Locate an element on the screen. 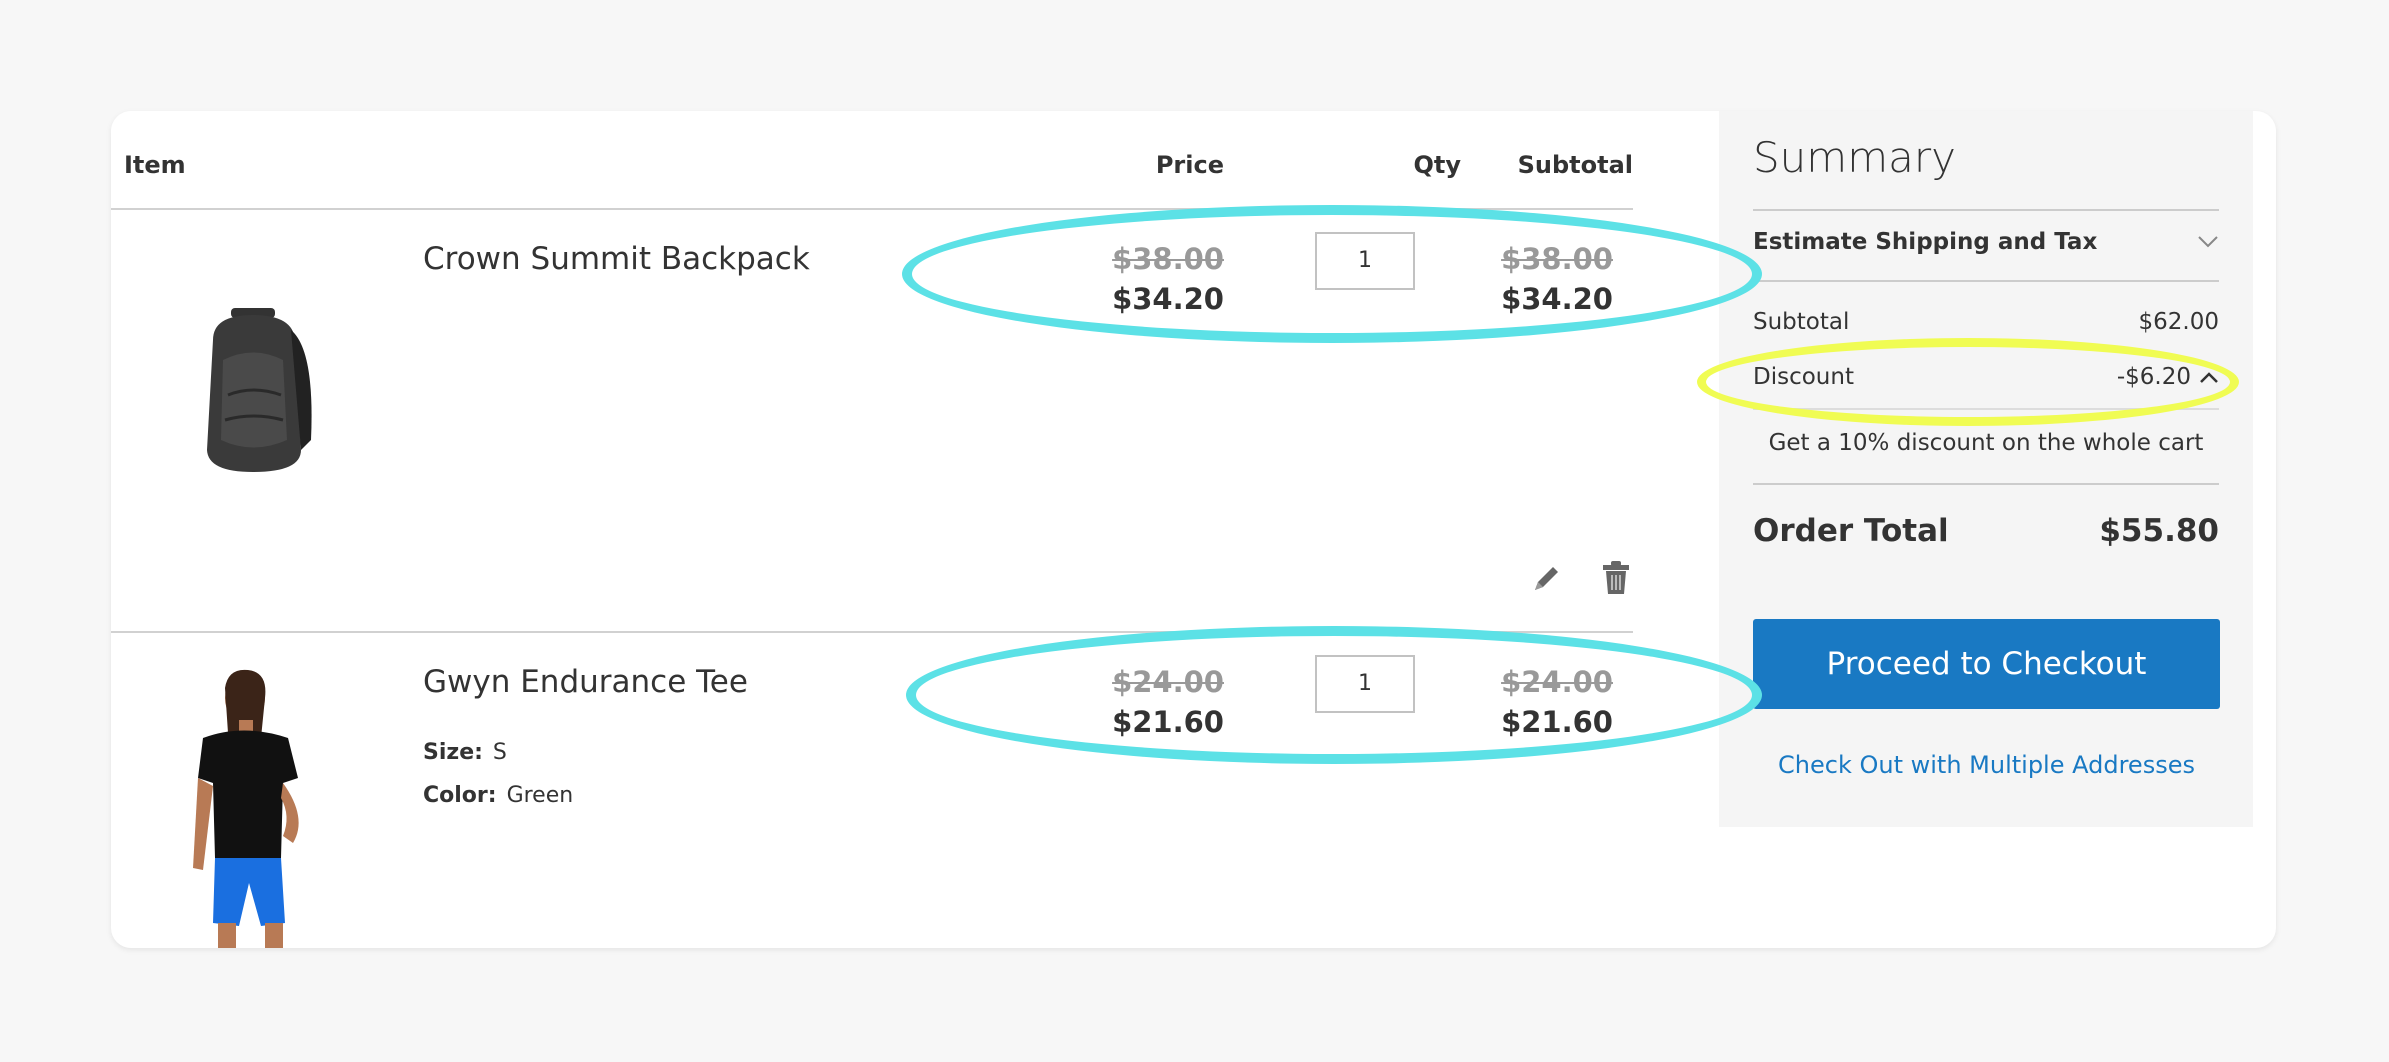  product-option-color: Color: Green is located at coordinates (498, 795).